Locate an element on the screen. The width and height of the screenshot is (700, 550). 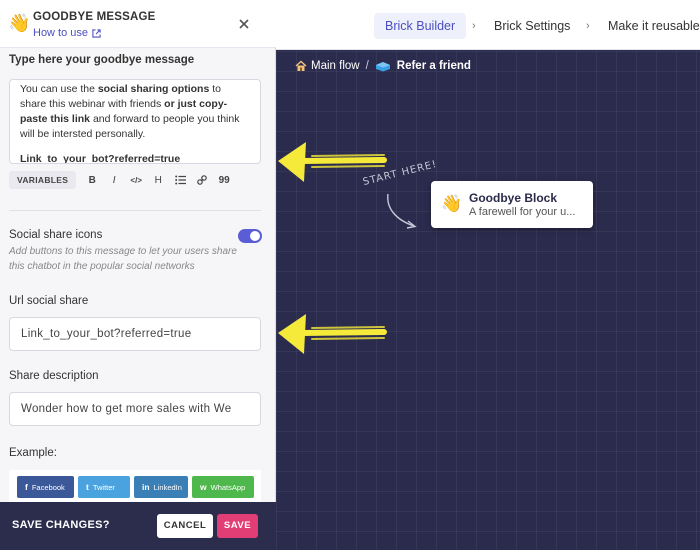
step-brick-builder: Brick Builder is located at coordinates (420, 26).